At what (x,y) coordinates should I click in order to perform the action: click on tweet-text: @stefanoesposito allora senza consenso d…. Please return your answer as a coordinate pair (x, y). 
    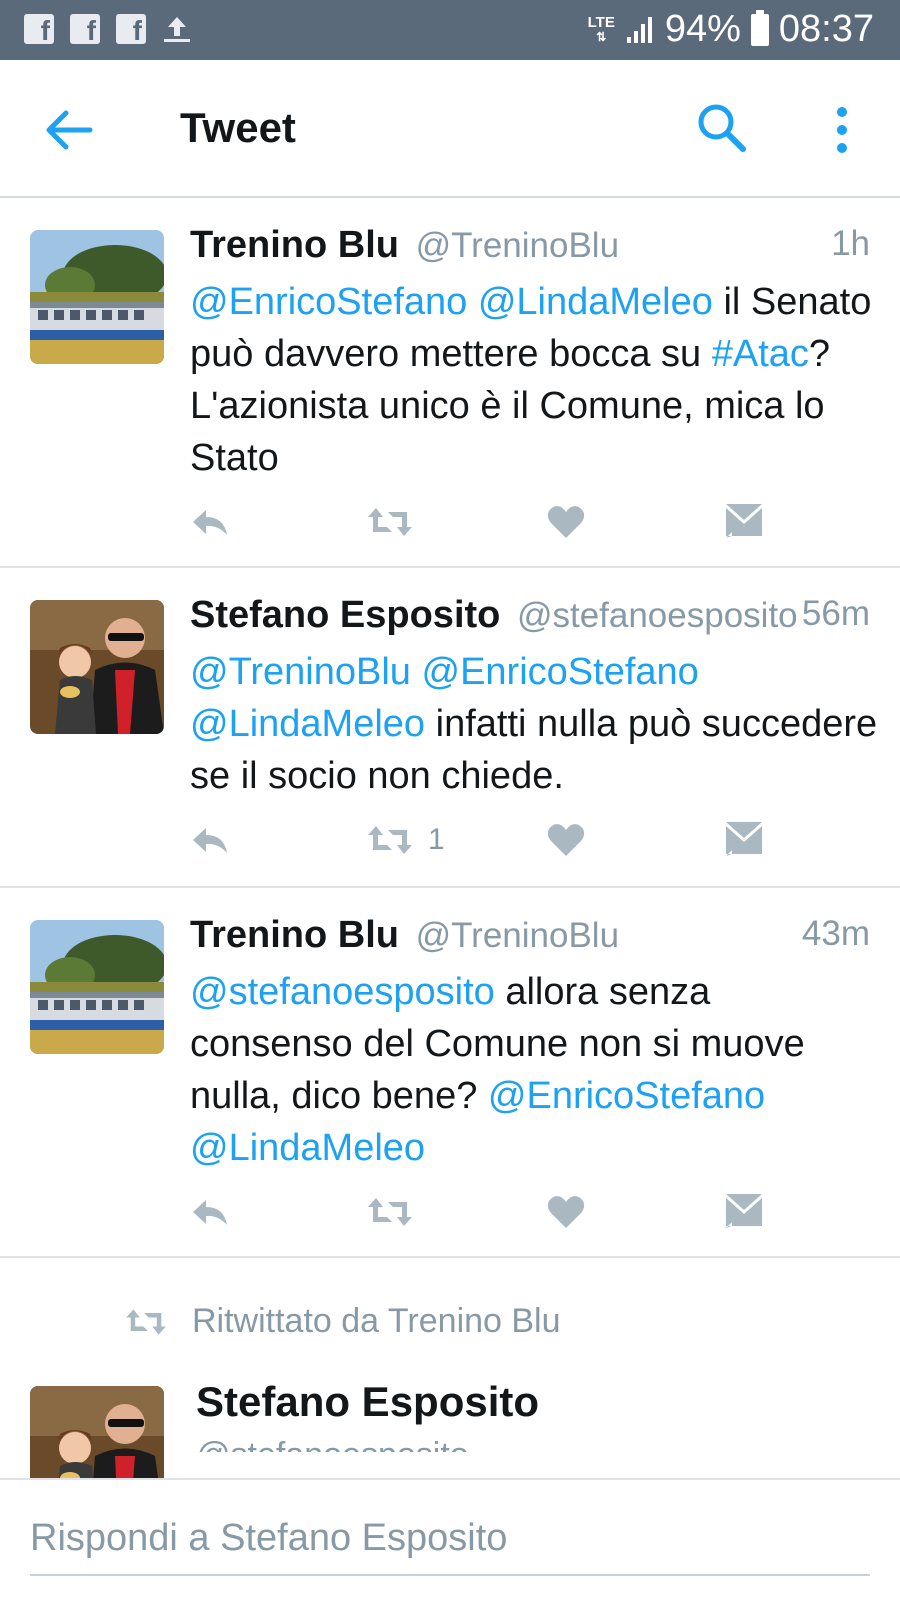
    Looking at the image, I should click on (535, 1070).